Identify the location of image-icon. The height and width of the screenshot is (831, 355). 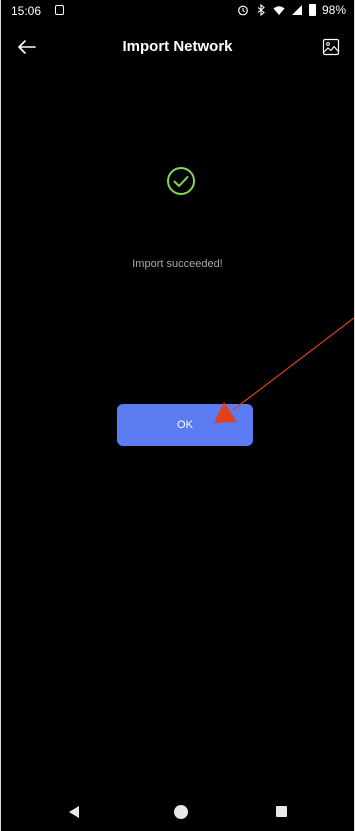
(331, 47).